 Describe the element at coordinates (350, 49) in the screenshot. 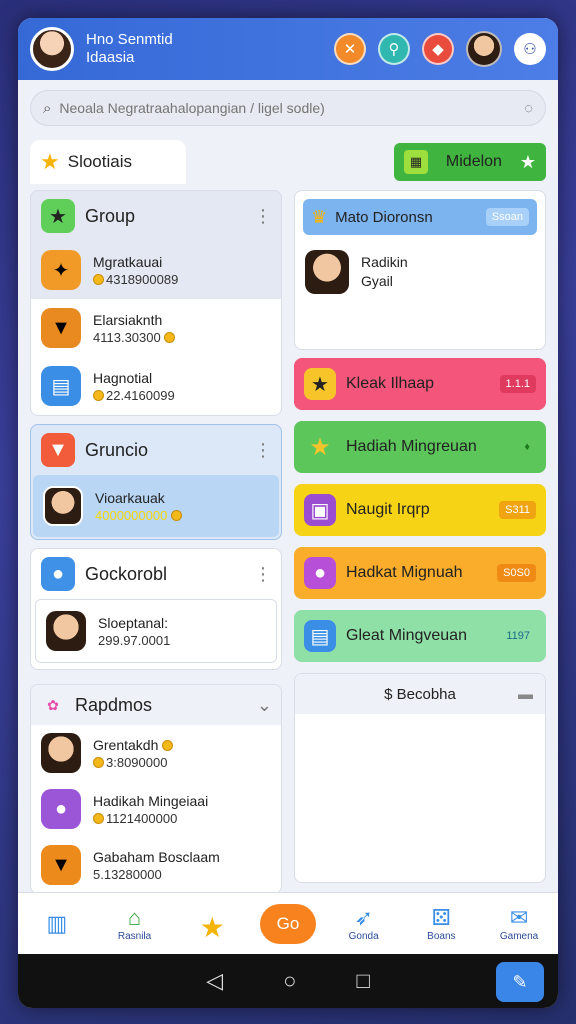

I see `tools-icon: ✕` at that location.